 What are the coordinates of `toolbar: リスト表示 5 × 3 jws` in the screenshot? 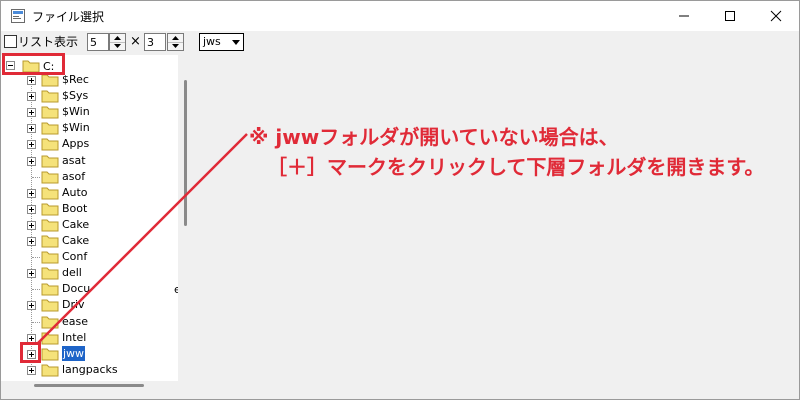 It's located at (400, 43).